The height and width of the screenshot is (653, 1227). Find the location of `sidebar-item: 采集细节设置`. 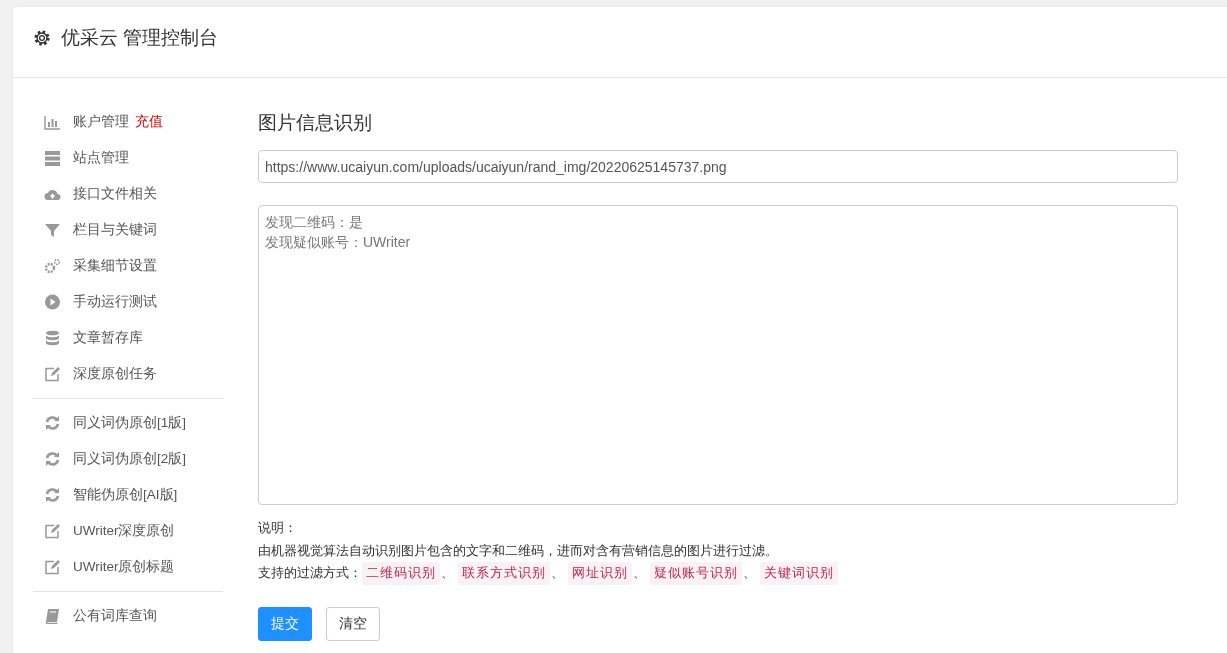

sidebar-item: 采集细节设置 is located at coordinates (128, 266).